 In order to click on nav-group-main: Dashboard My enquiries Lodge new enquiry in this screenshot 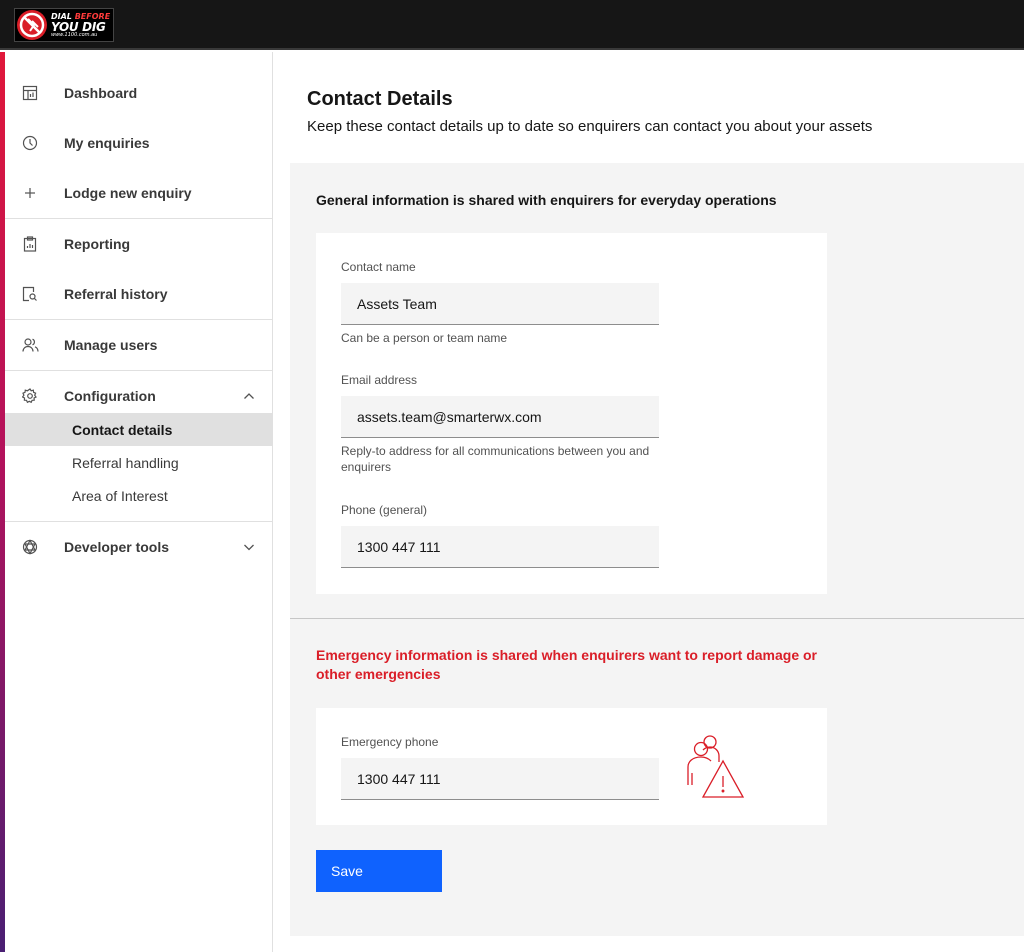, I will do `click(138, 135)`.